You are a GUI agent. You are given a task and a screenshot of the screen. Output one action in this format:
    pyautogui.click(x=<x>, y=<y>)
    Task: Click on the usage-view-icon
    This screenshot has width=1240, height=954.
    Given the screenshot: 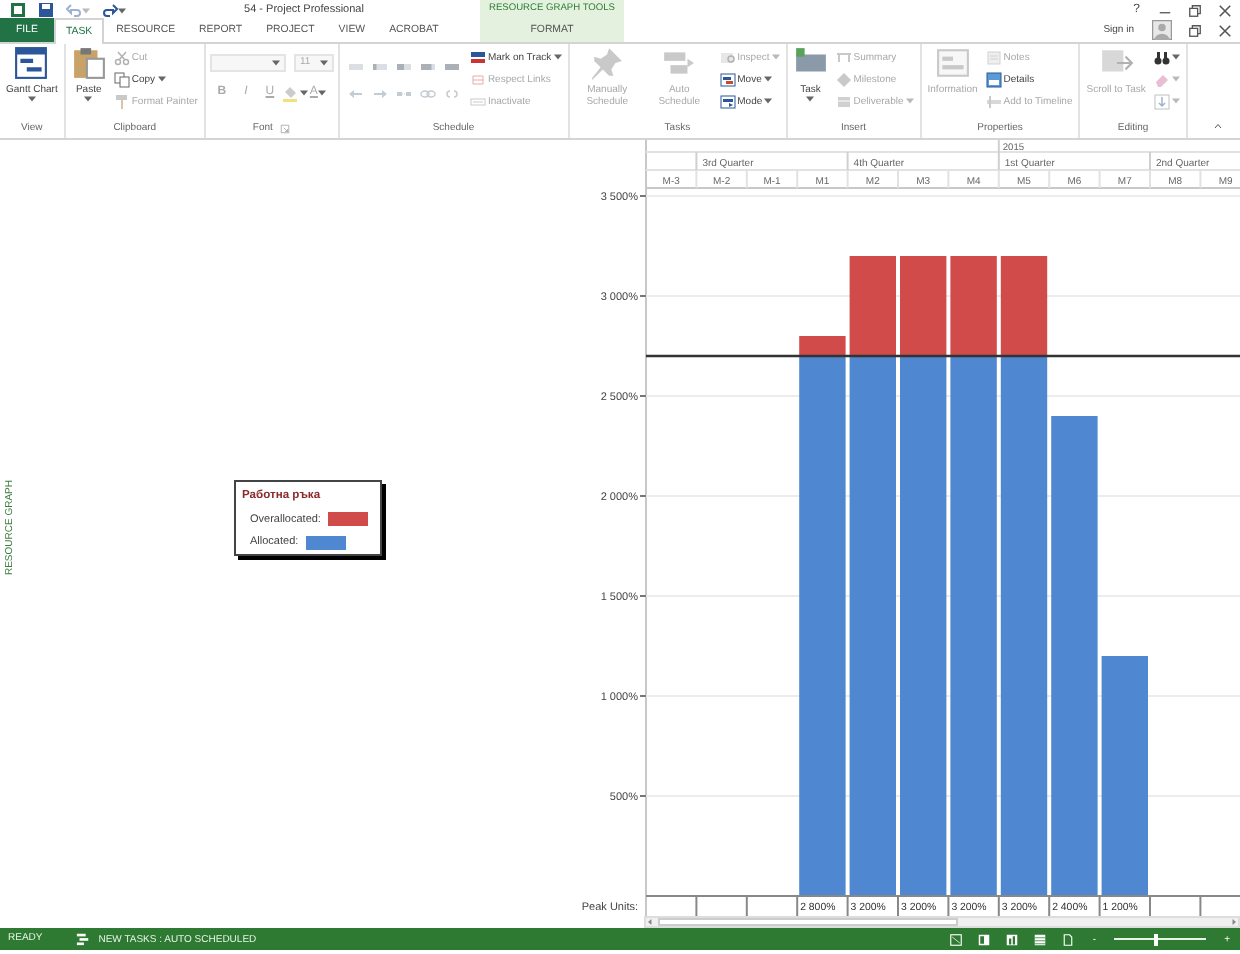 What is the action you would take?
    pyautogui.click(x=984, y=939)
    